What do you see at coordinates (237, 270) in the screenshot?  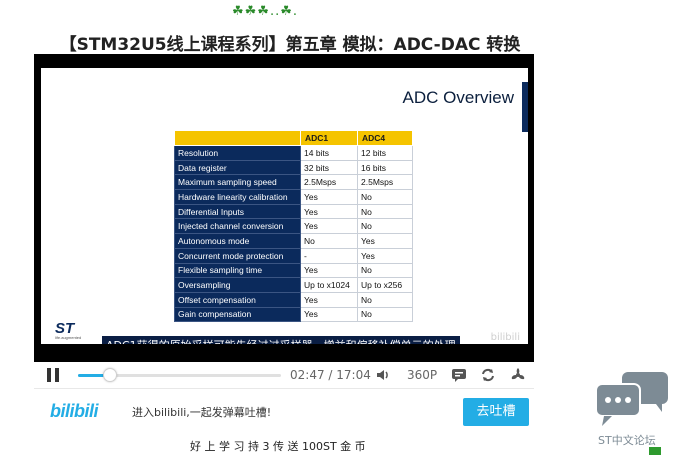 I see `row-label: Flexible sampling time` at bounding box center [237, 270].